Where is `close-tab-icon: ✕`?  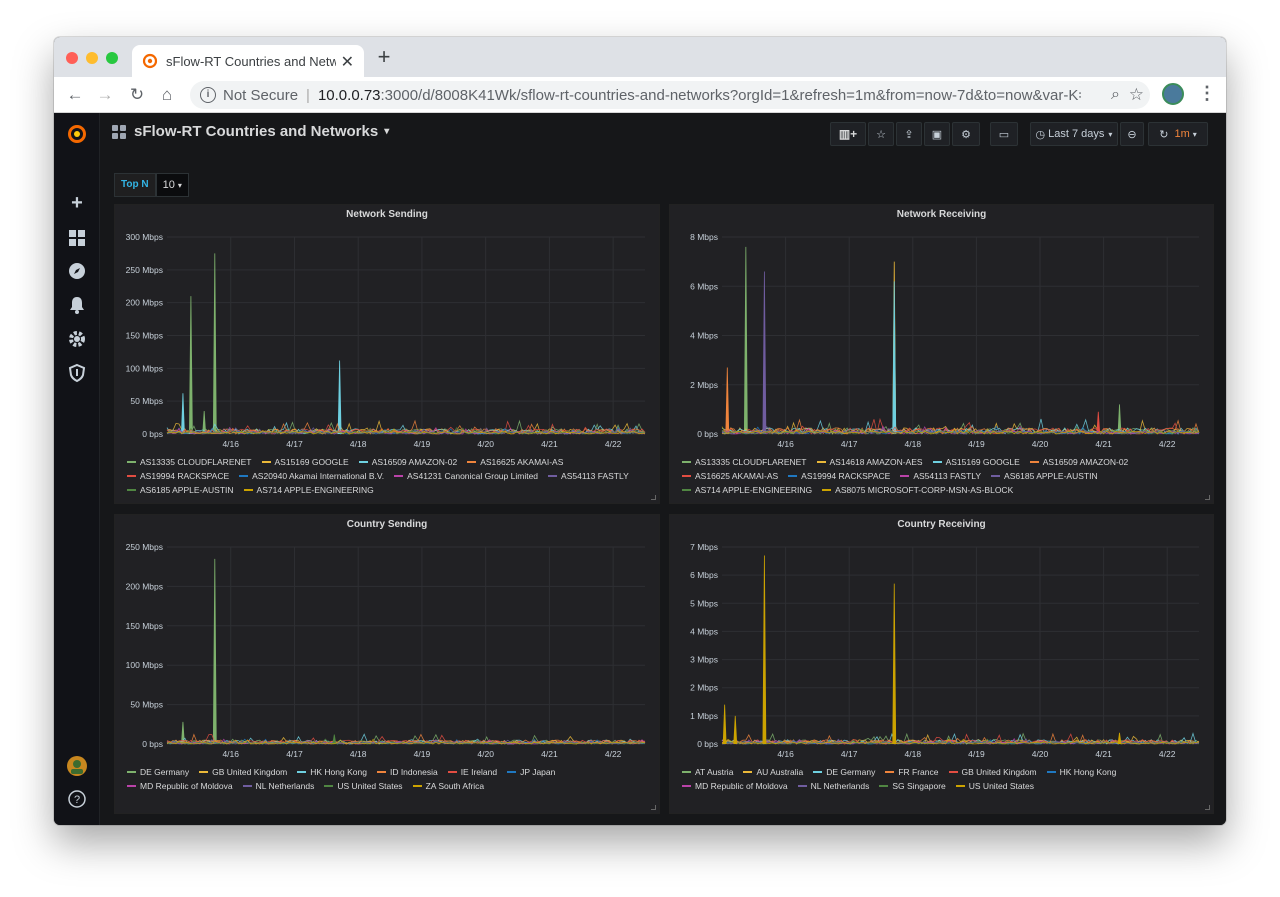
close-tab-icon: ✕ is located at coordinates (347, 62).